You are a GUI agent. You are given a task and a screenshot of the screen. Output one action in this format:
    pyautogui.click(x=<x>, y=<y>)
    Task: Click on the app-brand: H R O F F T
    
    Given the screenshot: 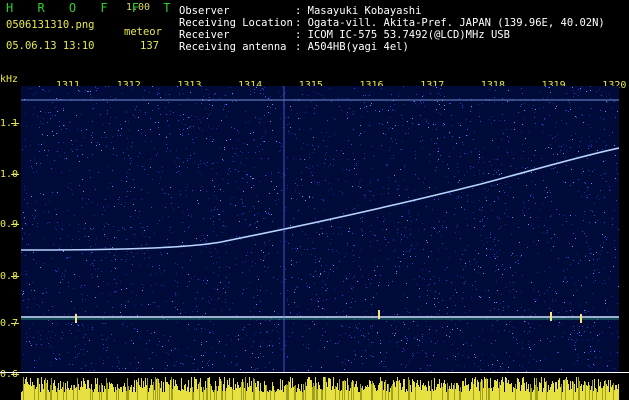 What is the action you would take?
    pyautogui.click(x=92, y=8)
    